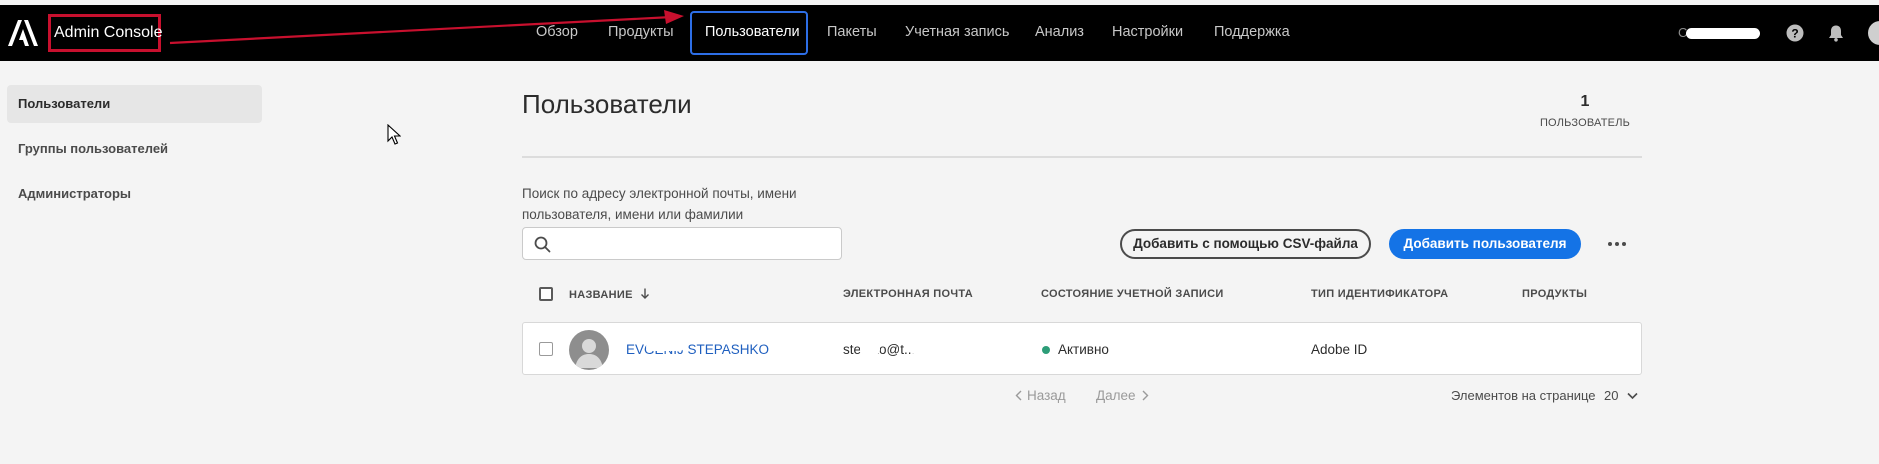 Image resolution: width=1879 pixels, height=464 pixels. Describe the element at coordinates (1116, 395) in the screenshot. I see `pagination-next-label: Далее` at that location.